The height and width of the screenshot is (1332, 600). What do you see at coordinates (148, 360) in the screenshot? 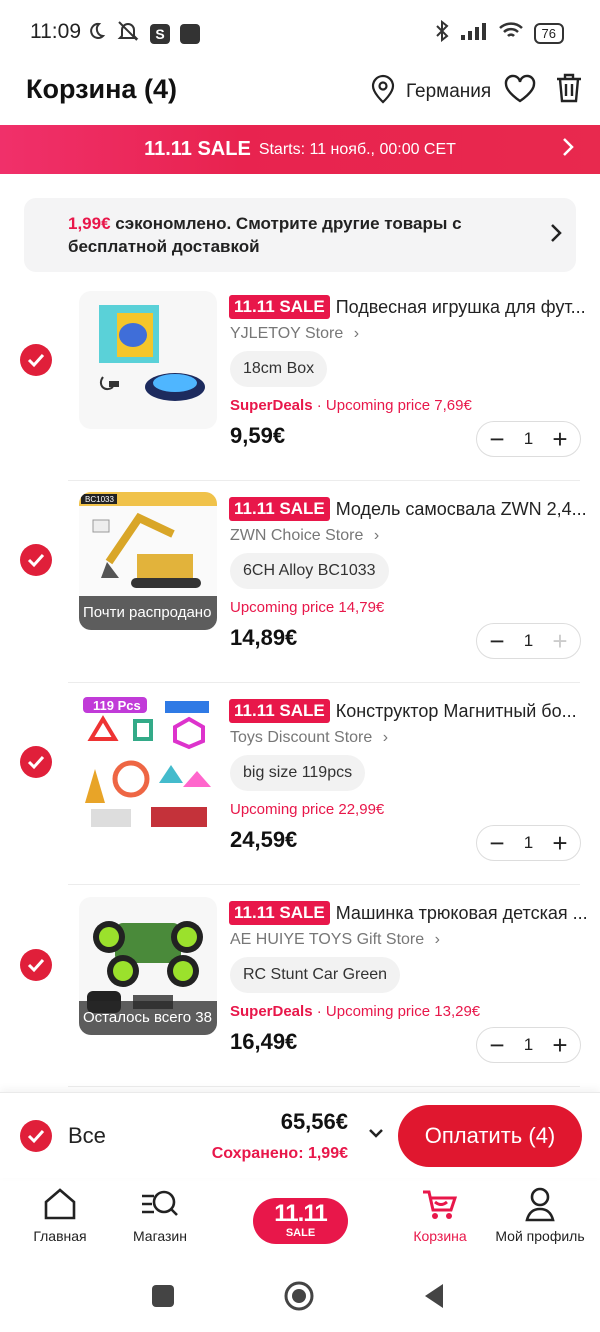
I see `product-image` at bounding box center [148, 360].